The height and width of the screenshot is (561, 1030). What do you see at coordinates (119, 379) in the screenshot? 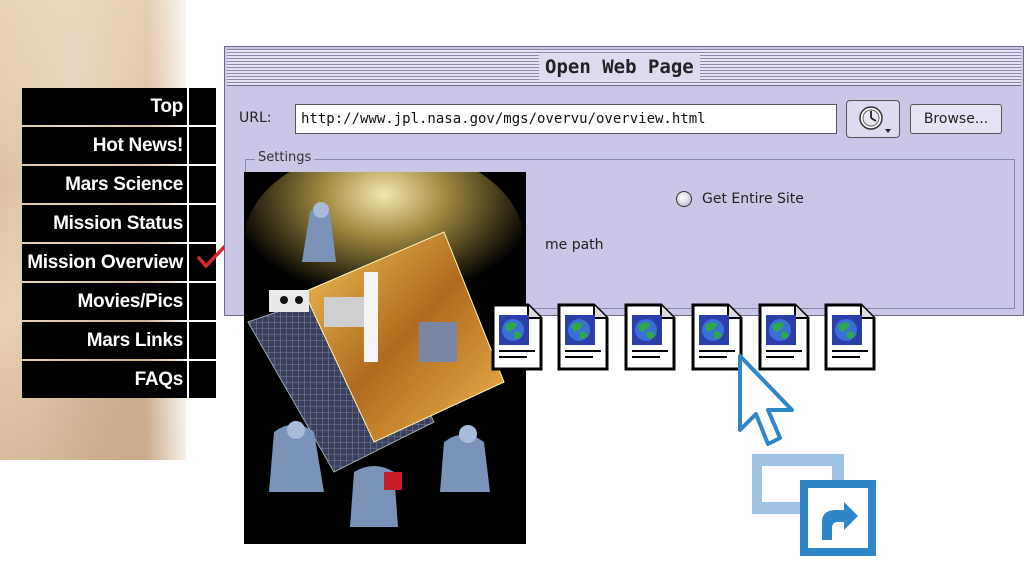
I see `nav-item-faqs: FAQs` at bounding box center [119, 379].